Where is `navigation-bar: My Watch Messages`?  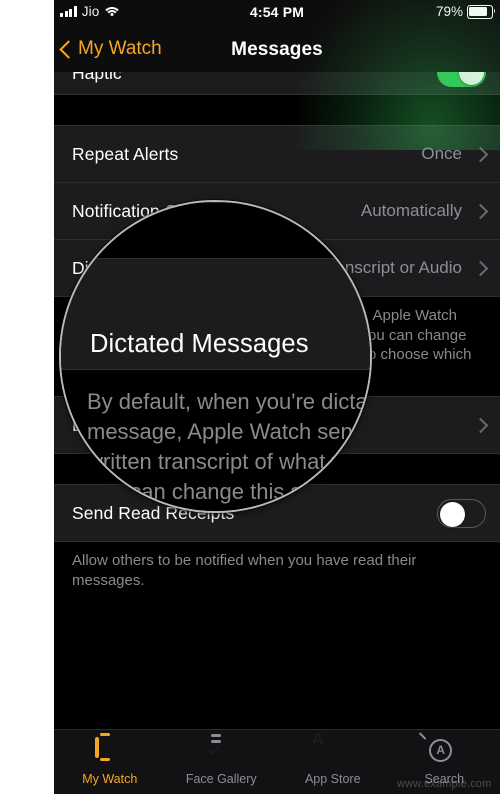
navigation-bar: My Watch Messages is located at coordinates (277, 51).